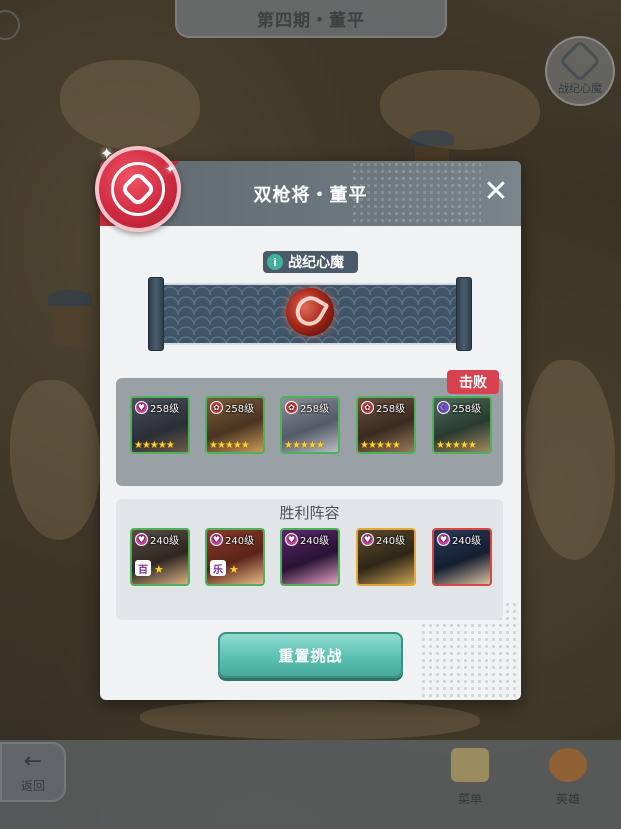 This screenshot has height=829, width=621. What do you see at coordinates (275, 262) in the screenshot?
I see `info-icon: i` at bounding box center [275, 262].